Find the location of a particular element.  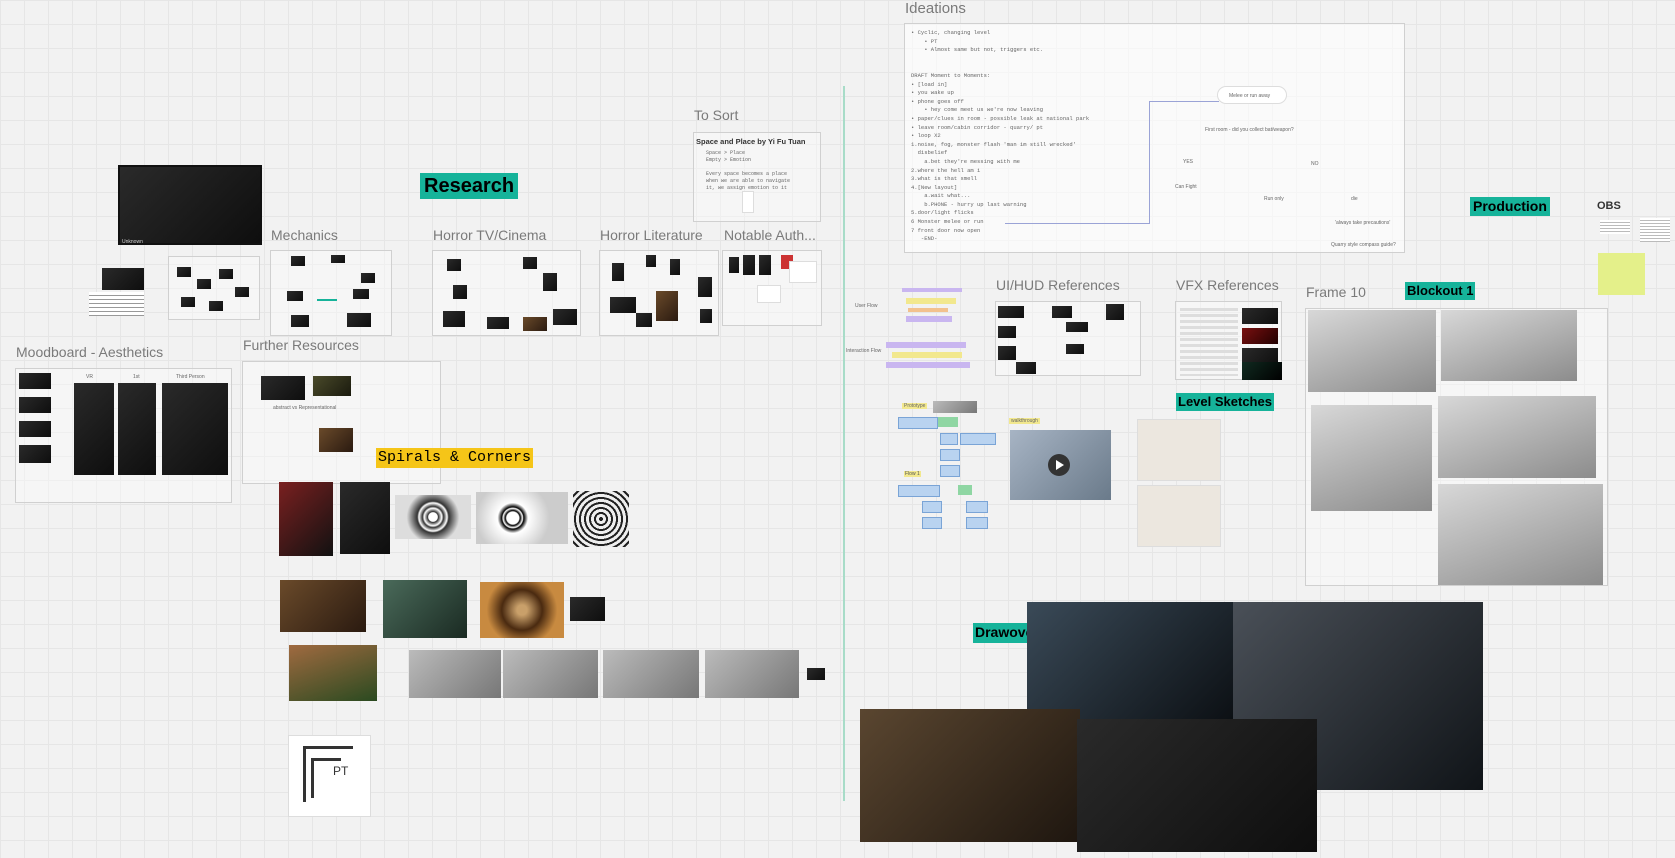

moodboard-title: Moodboard - Aesthetics is located at coordinates (89, 352).